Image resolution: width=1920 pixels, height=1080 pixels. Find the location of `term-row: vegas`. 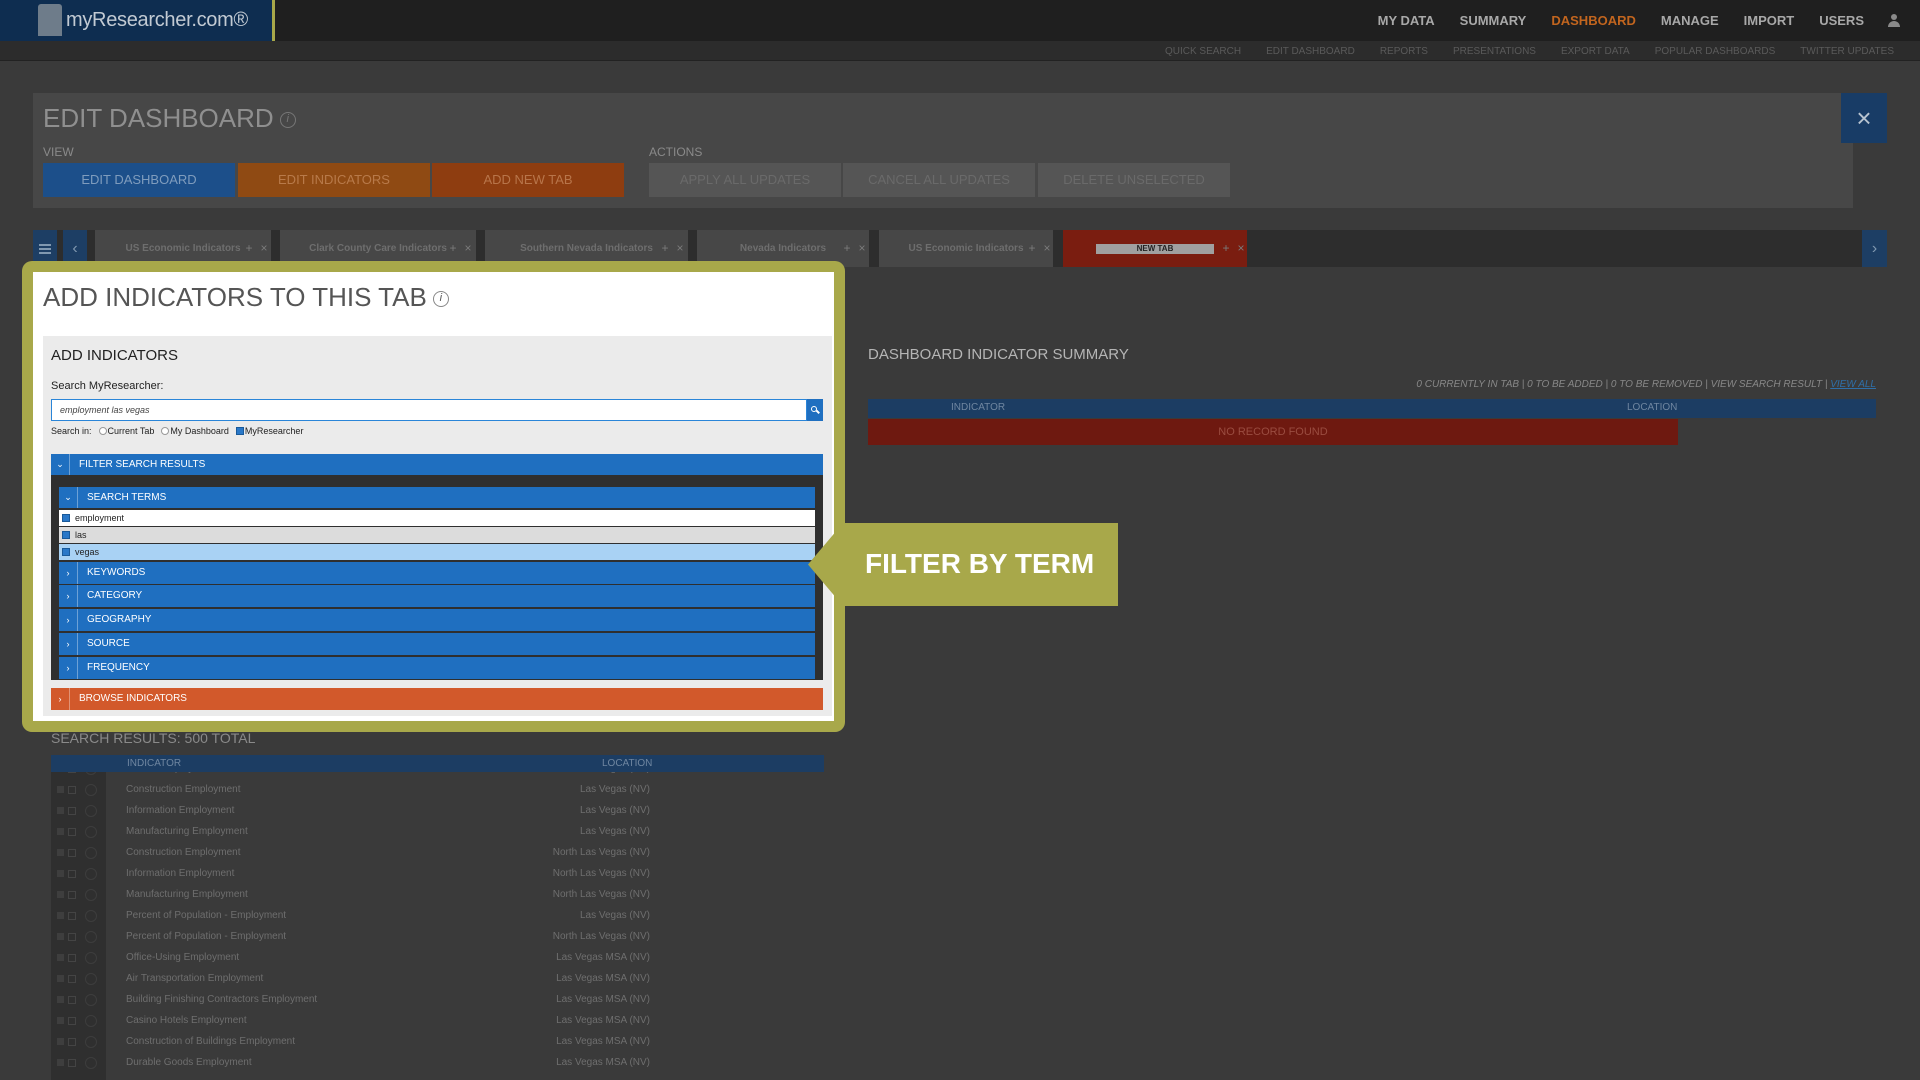

term-row: vegas is located at coordinates (437, 552).